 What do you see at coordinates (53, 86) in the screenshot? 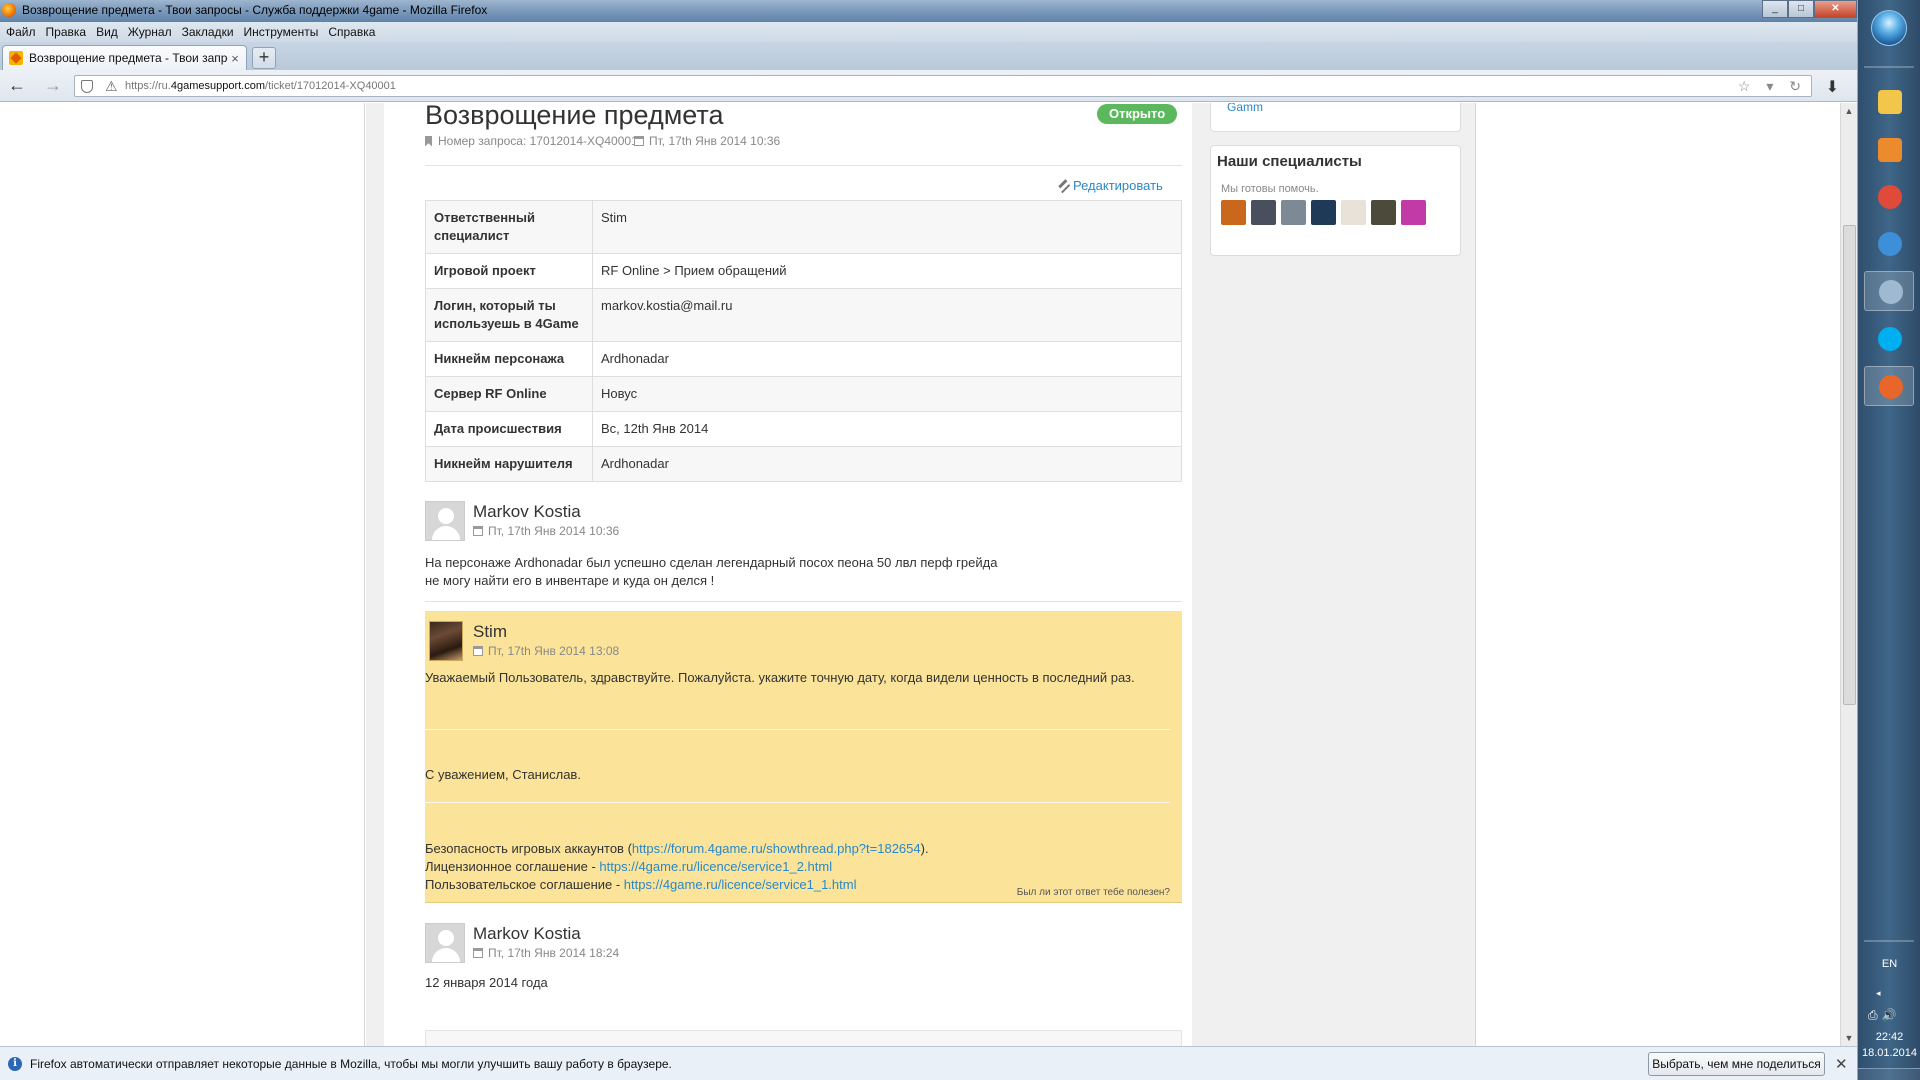
I see `forward-arrow-icon: →` at bounding box center [53, 86].